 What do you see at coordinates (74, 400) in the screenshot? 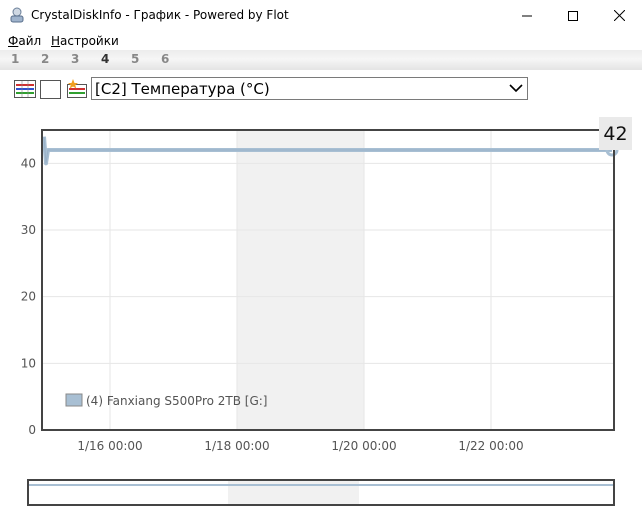
I see `legend-swatch` at bounding box center [74, 400].